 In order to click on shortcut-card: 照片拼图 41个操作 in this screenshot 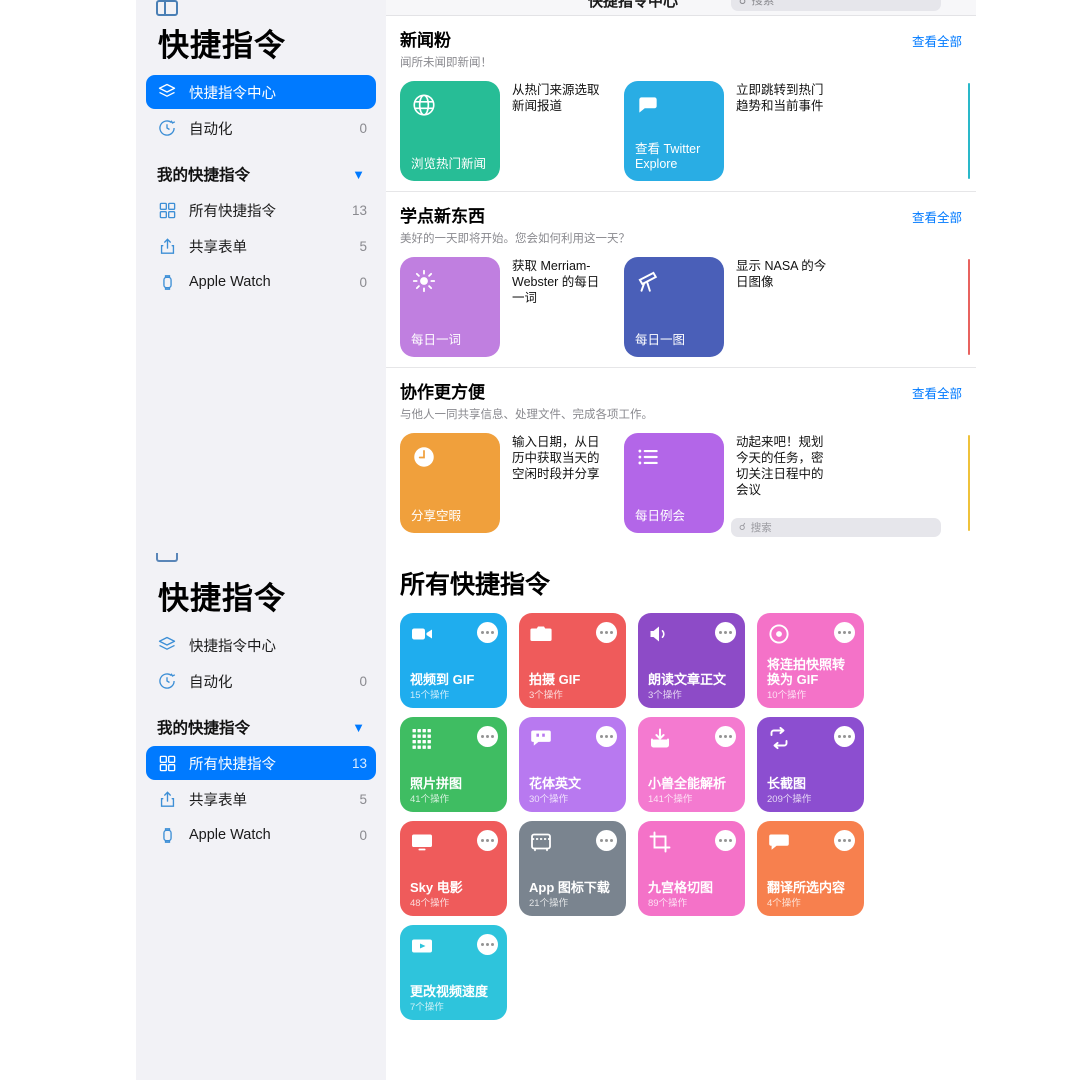, I will do `click(453, 764)`.